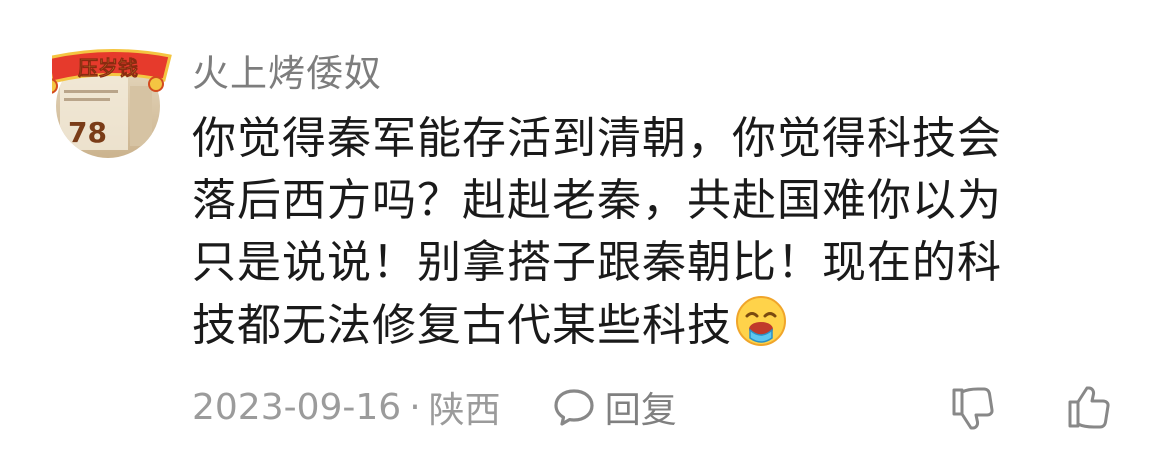  I want to click on reply-label: 回复, so click(640, 410).